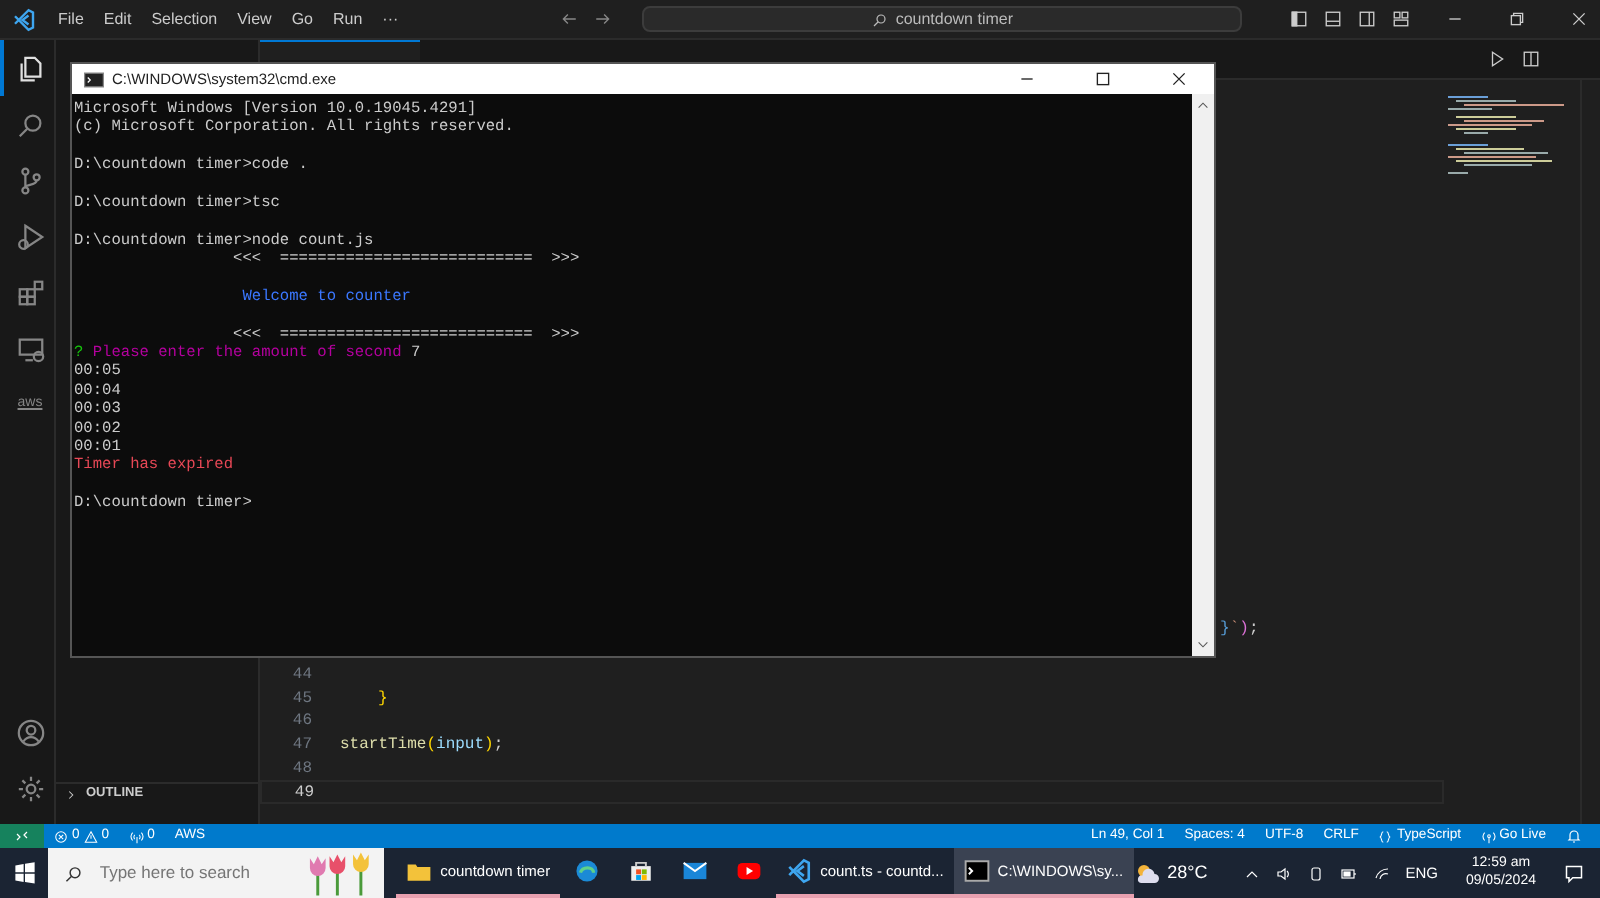 Image resolution: width=1600 pixels, height=898 pixels. What do you see at coordinates (1333, 19) in the screenshot?
I see `panel-layout-icon` at bounding box center [1333, 19].